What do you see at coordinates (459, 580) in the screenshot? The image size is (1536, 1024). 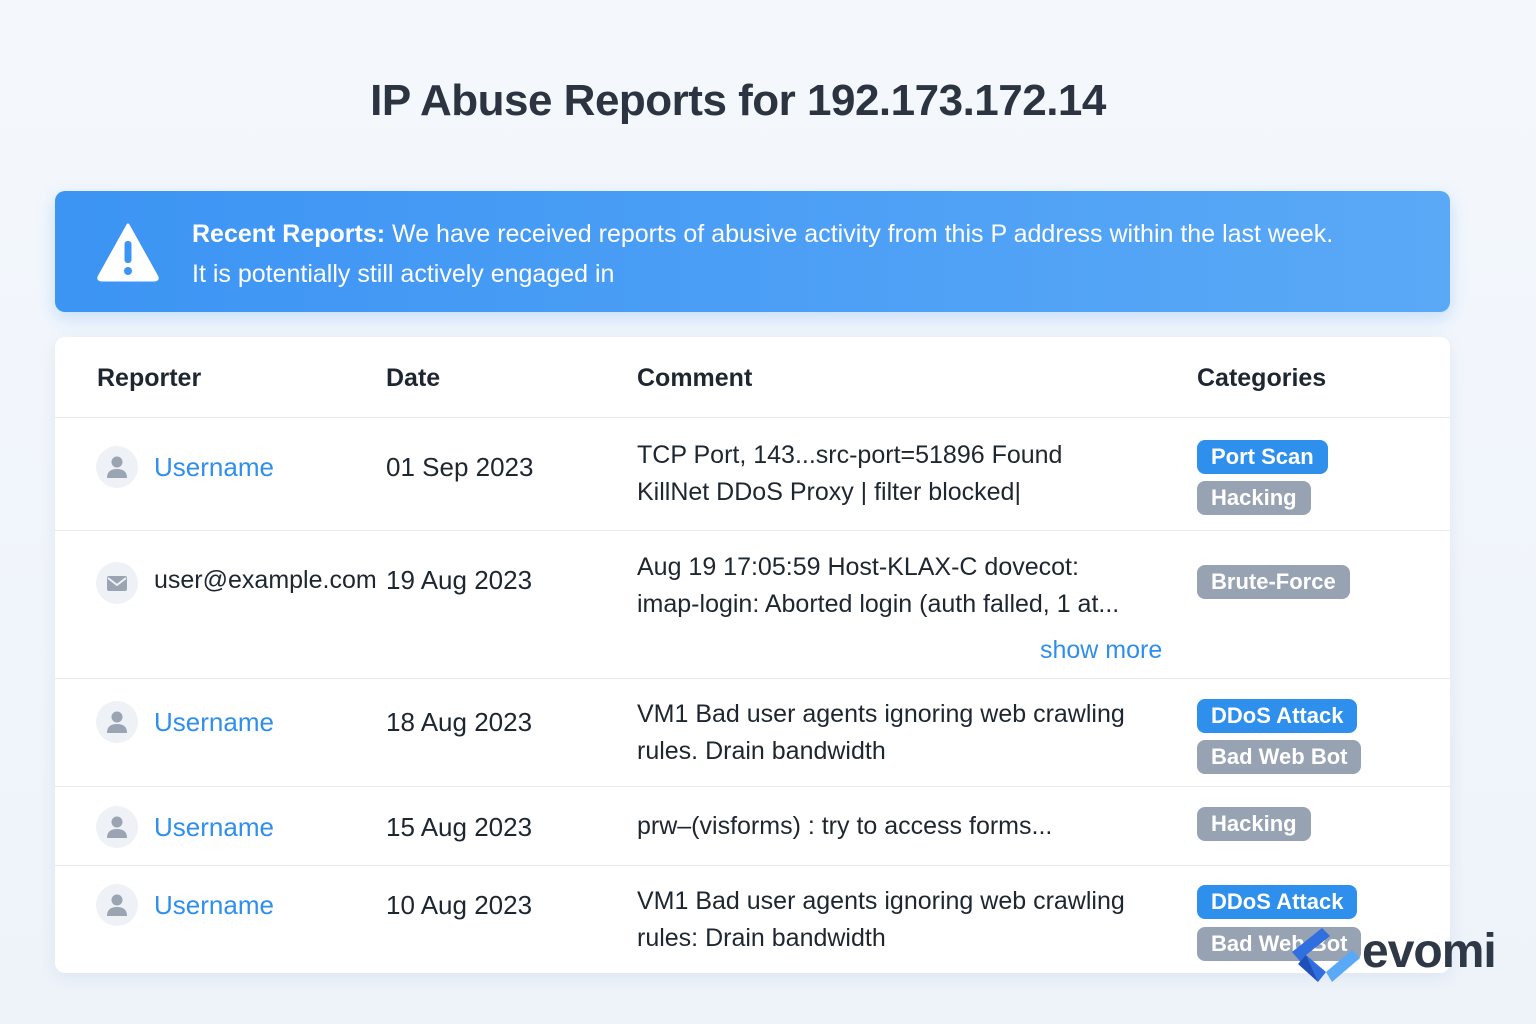 I see `report-date: 19 Aug 2023` at bounding box center [459, 580].